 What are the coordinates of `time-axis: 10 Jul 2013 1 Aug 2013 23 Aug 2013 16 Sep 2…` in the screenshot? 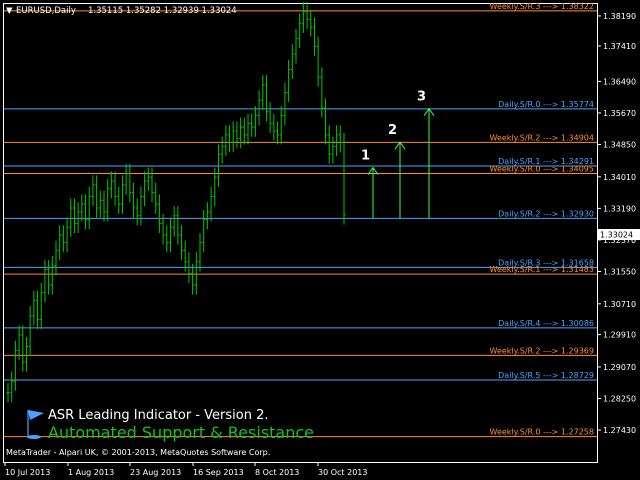 It's located at (185, 469).